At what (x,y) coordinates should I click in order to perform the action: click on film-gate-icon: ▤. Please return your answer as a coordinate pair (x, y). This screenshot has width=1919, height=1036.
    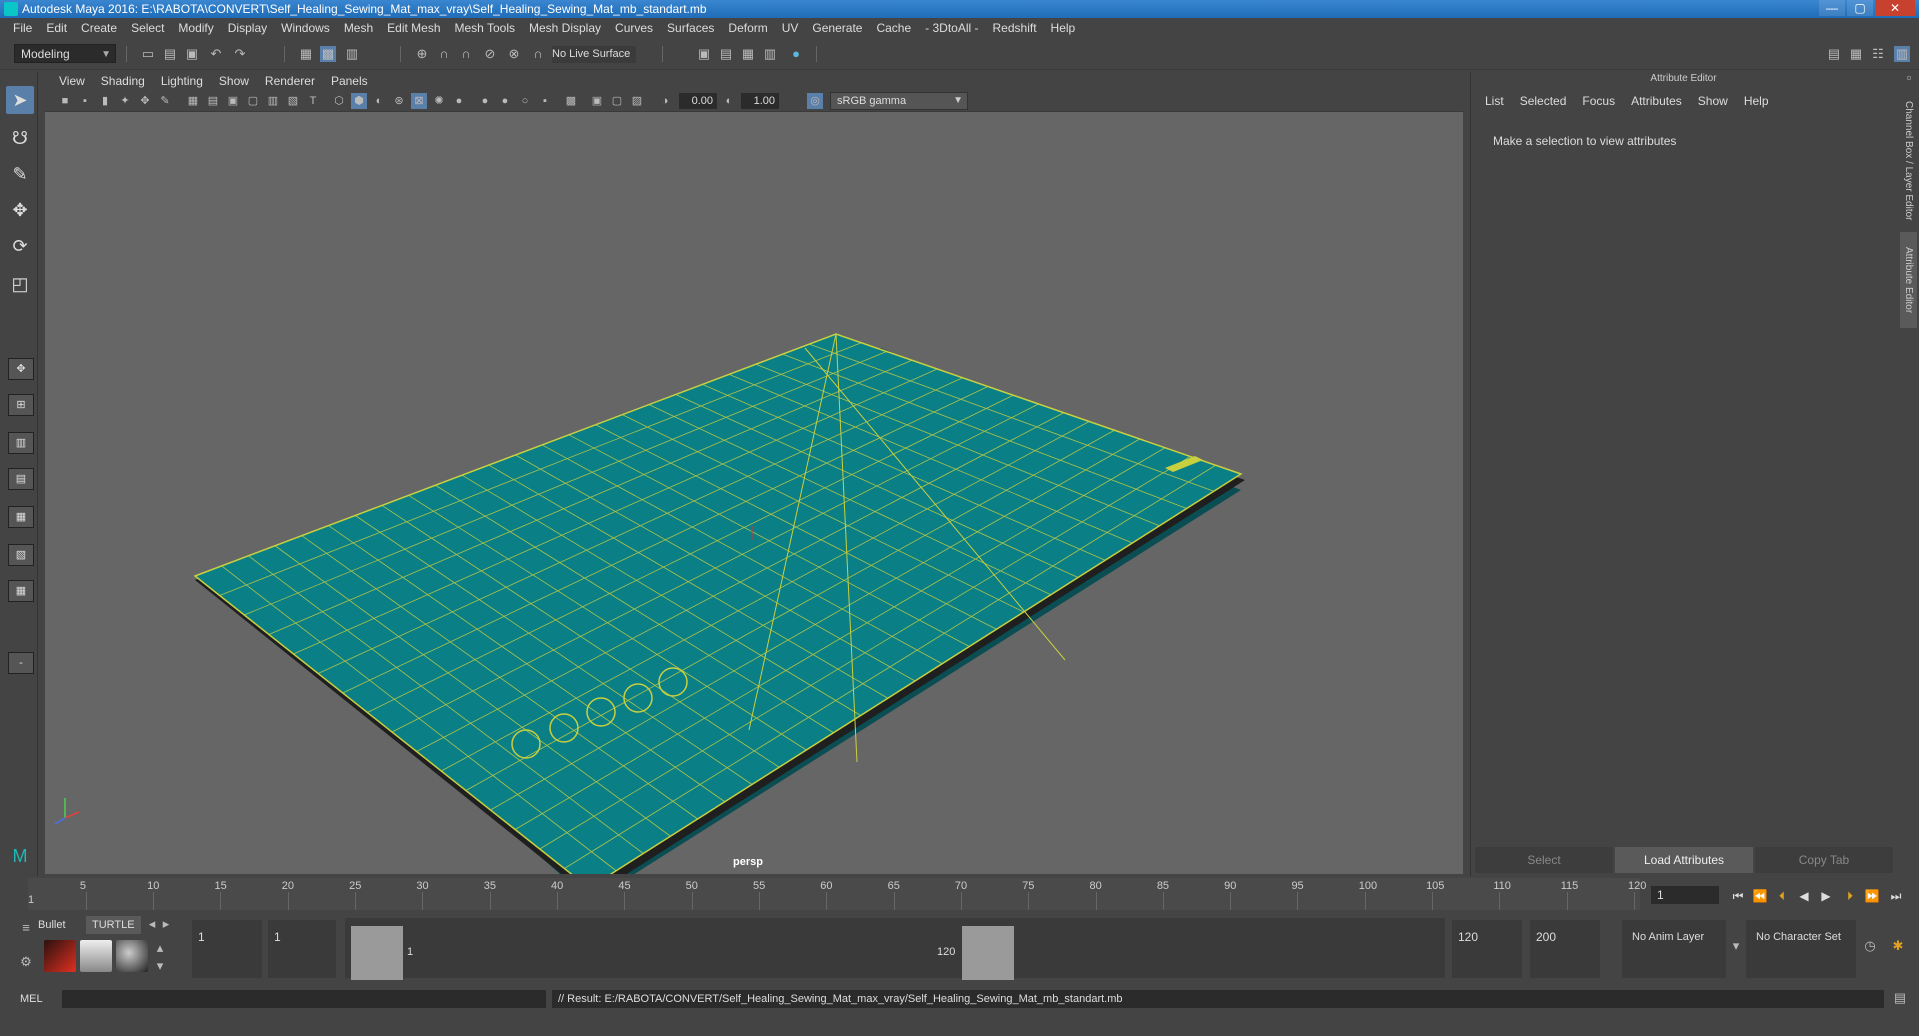
    Looking at the image, I should click on (213, 101).